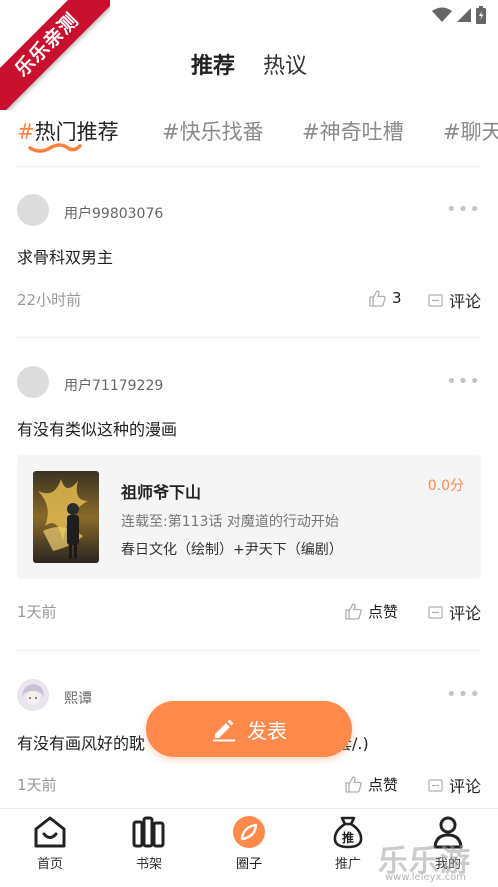 The width and height of the screenshot is (498, 887). I want to click on publish-label: 发表, so click(267, 730).